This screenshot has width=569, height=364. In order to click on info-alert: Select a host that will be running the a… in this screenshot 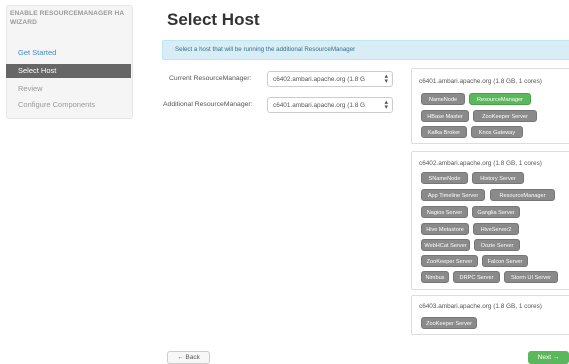, I will do `click(365, 50)`.